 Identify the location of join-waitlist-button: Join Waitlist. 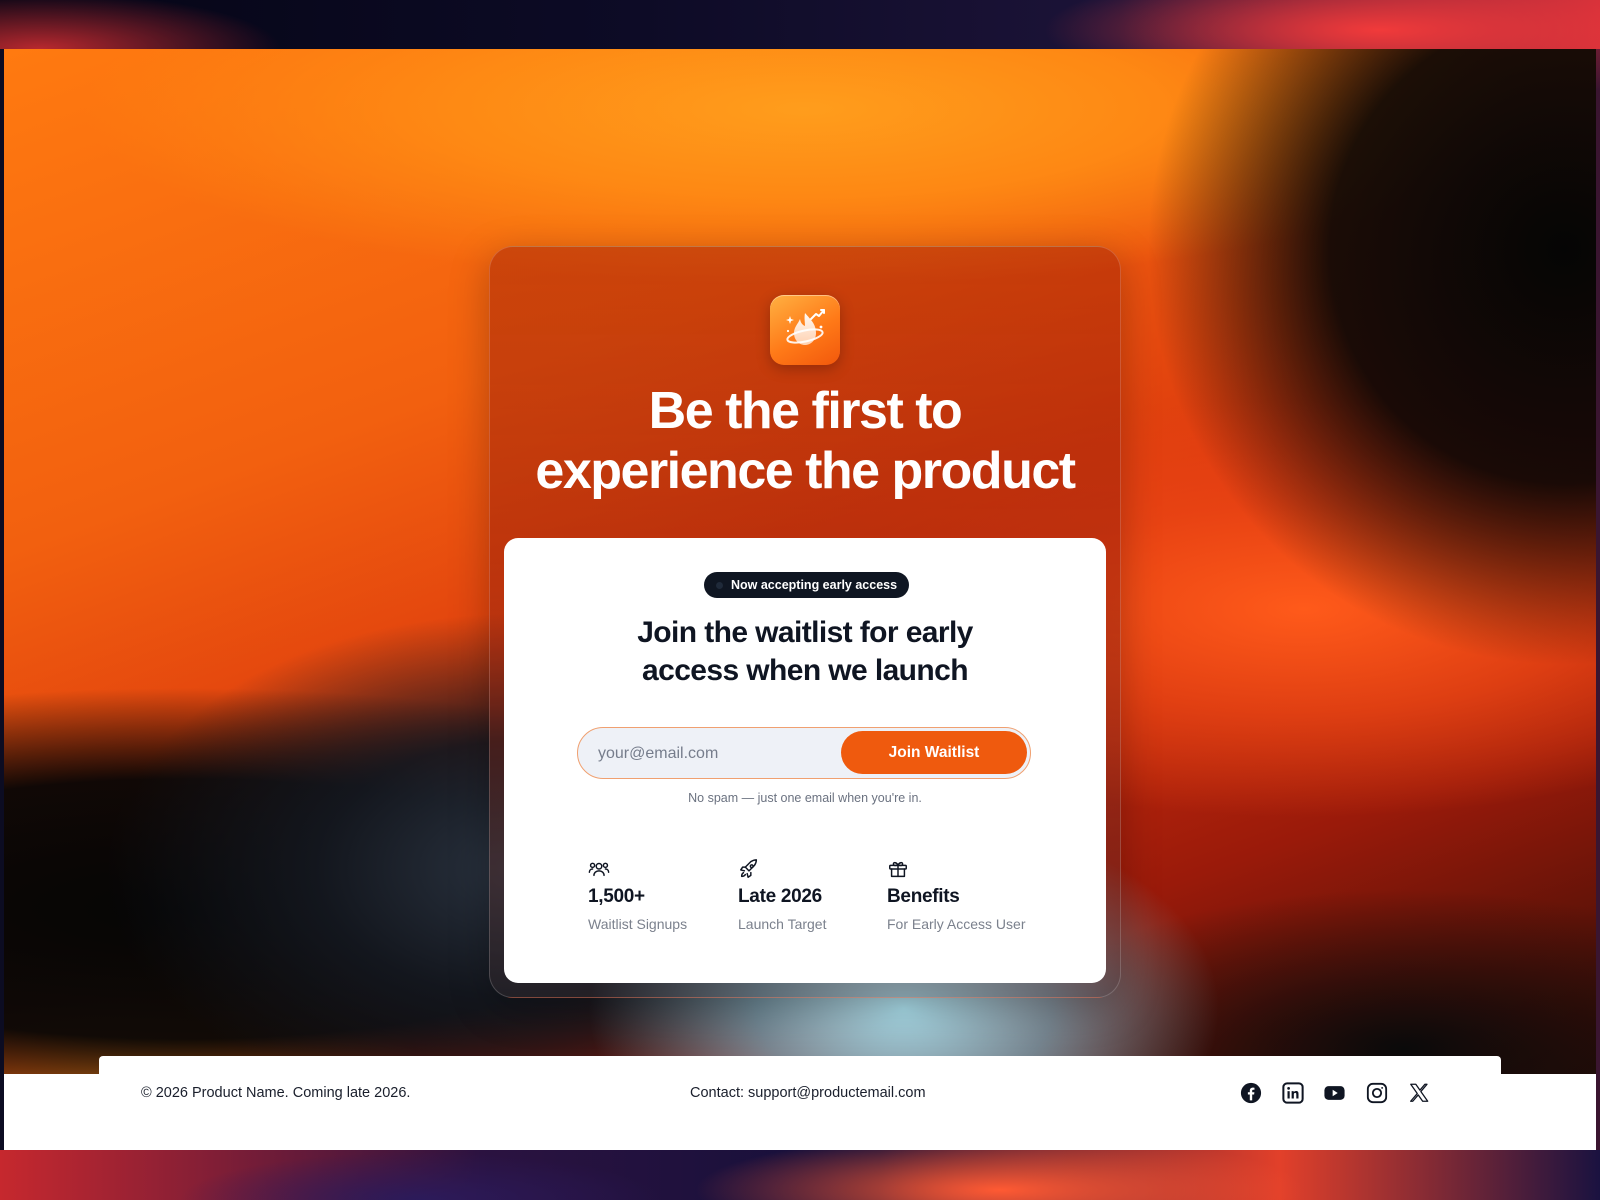
(934, 752).